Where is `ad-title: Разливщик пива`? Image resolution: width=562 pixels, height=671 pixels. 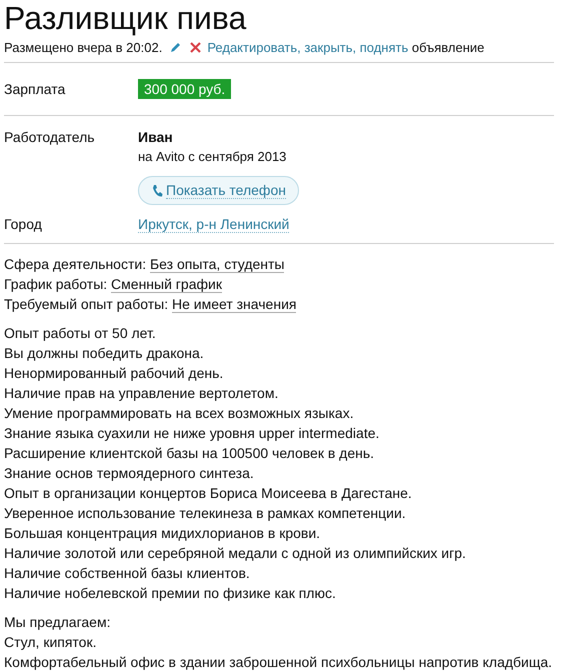
ad-title: Разливщик пива is located at coordinates (126, 18).